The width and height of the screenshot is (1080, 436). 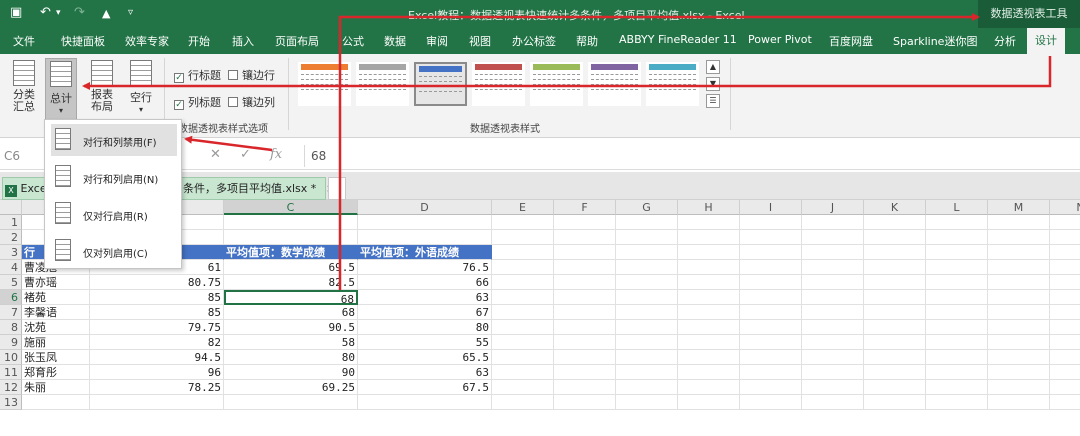 What do you see at coordinates (56, 327) in the screenshot?
I see `pivot-data-cell: 沈苑` at bounding box center [56, 327].